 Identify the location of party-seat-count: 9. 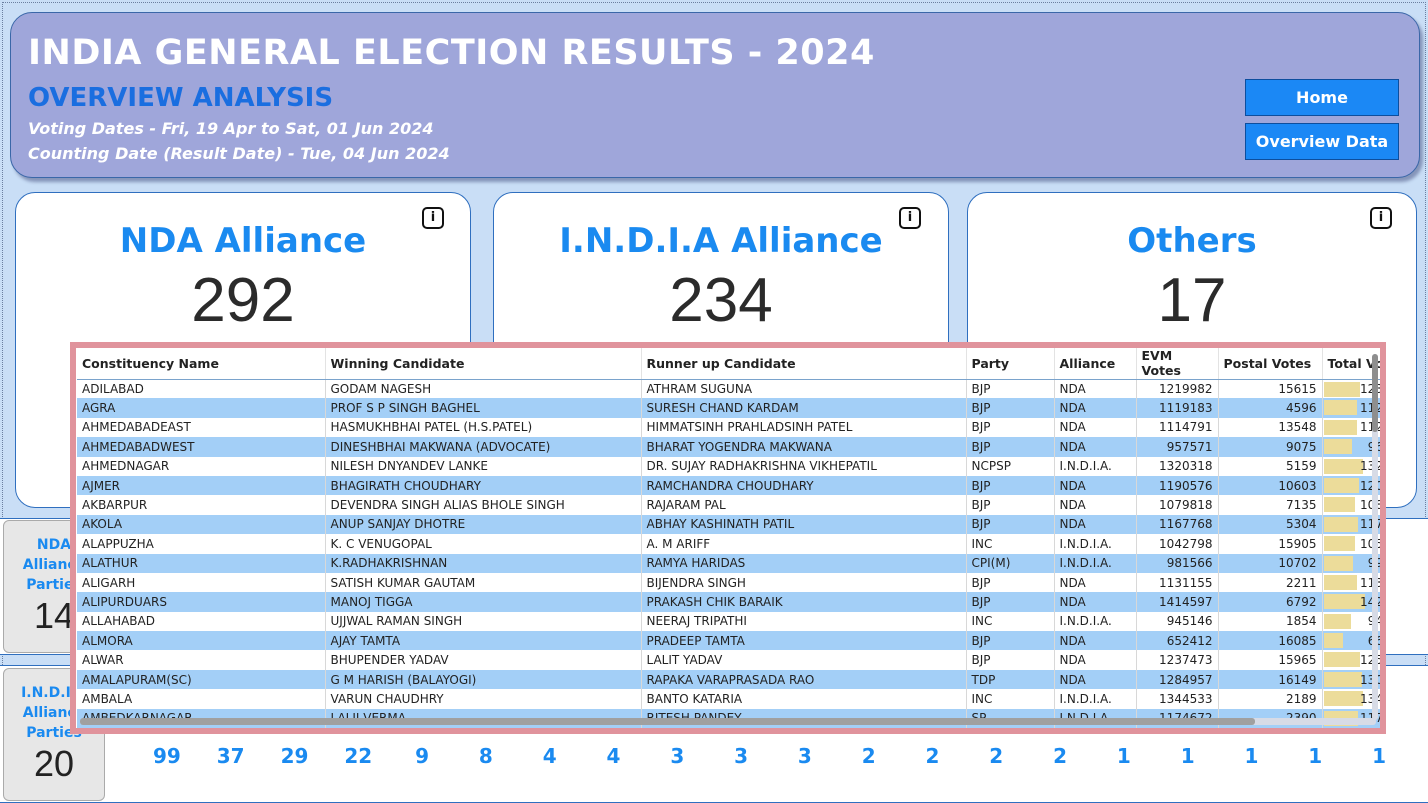
(422, 756).